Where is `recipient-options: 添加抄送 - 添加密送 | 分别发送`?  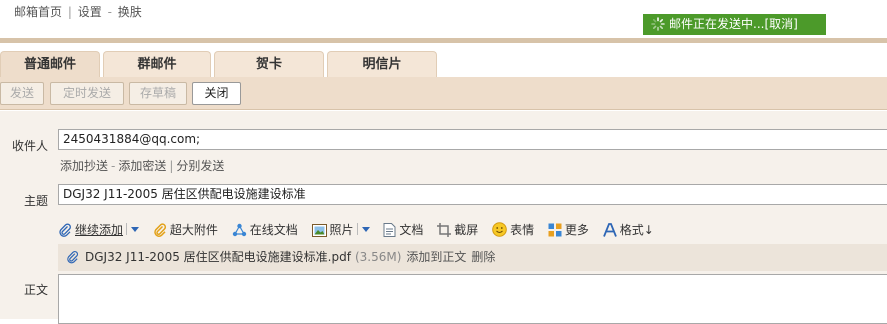
recipient-options: 添加抄送 - 添加密送 | 分别发送 is located at coordinates (142, 165).